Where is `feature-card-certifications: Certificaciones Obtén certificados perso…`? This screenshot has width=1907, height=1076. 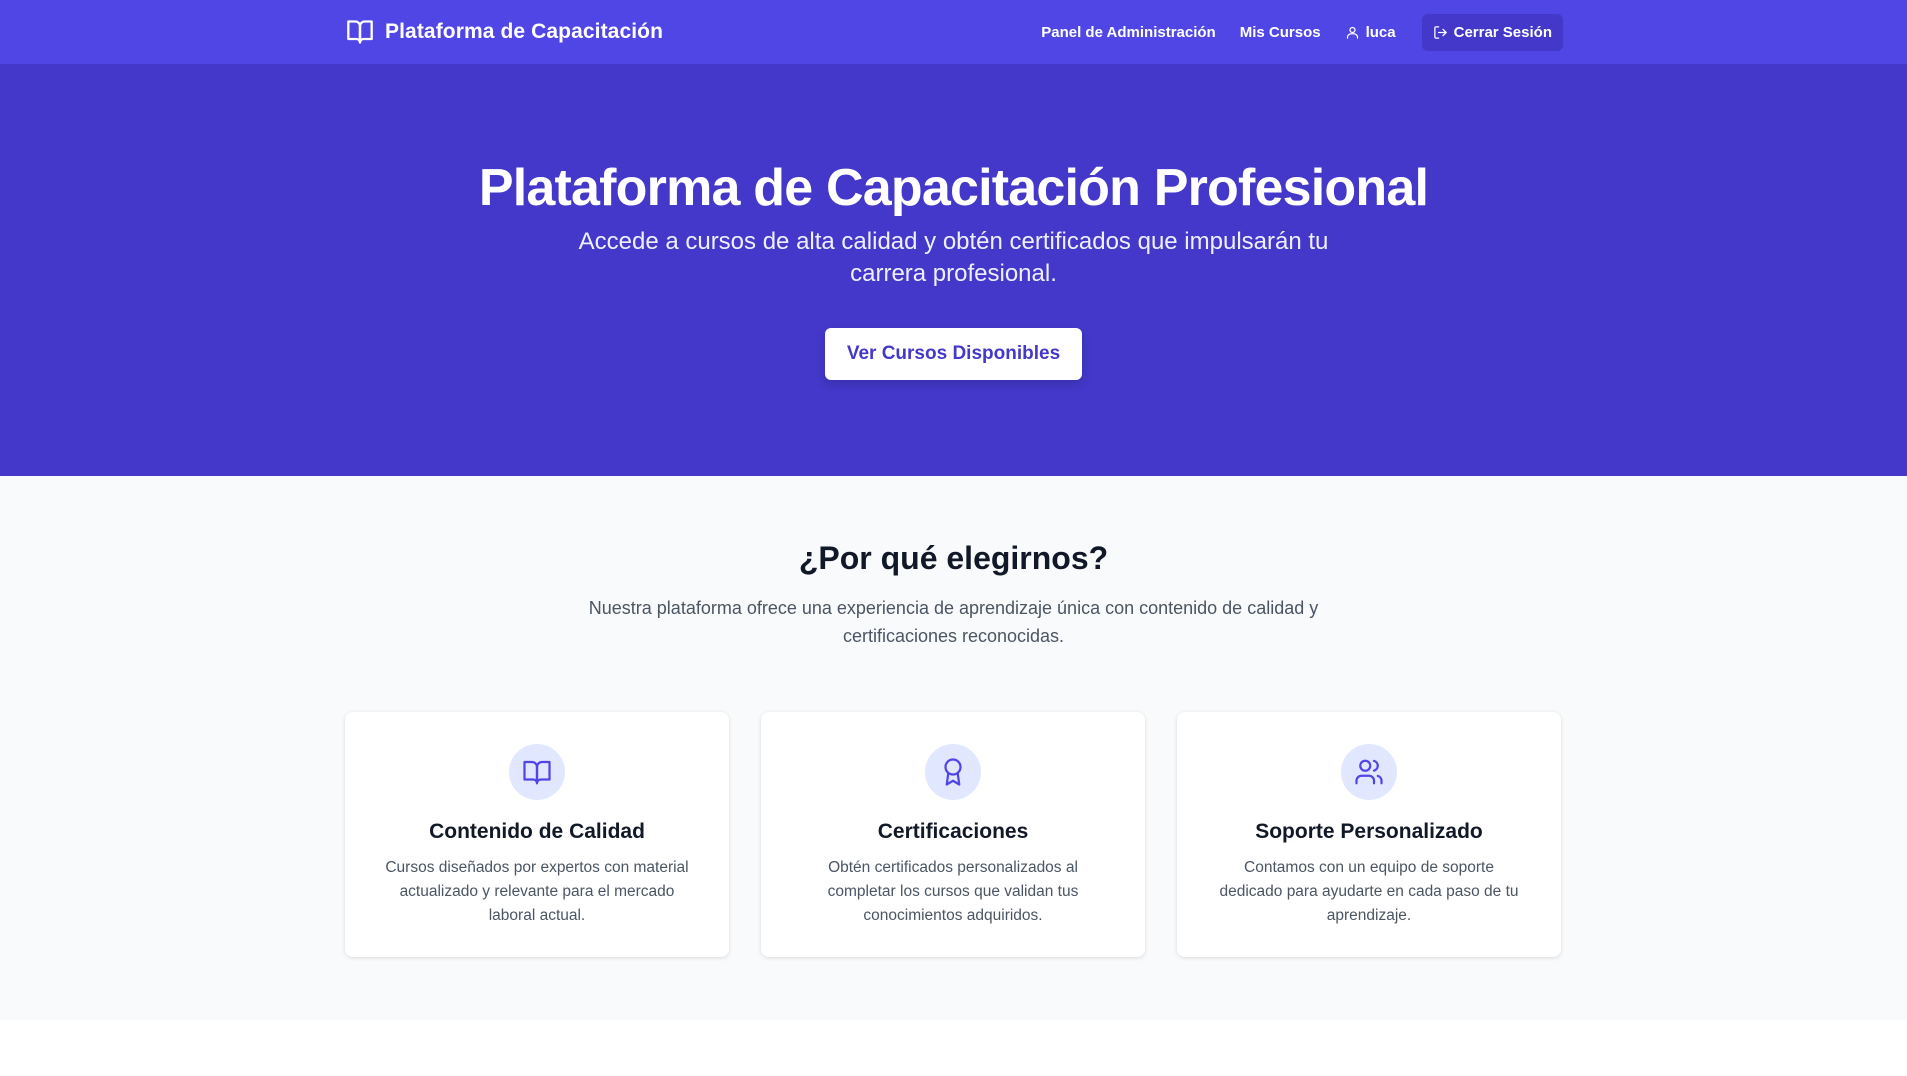
feature-card-certifications: Certificaciones Obtén certificados perso… is located at coordinates (953, 834).